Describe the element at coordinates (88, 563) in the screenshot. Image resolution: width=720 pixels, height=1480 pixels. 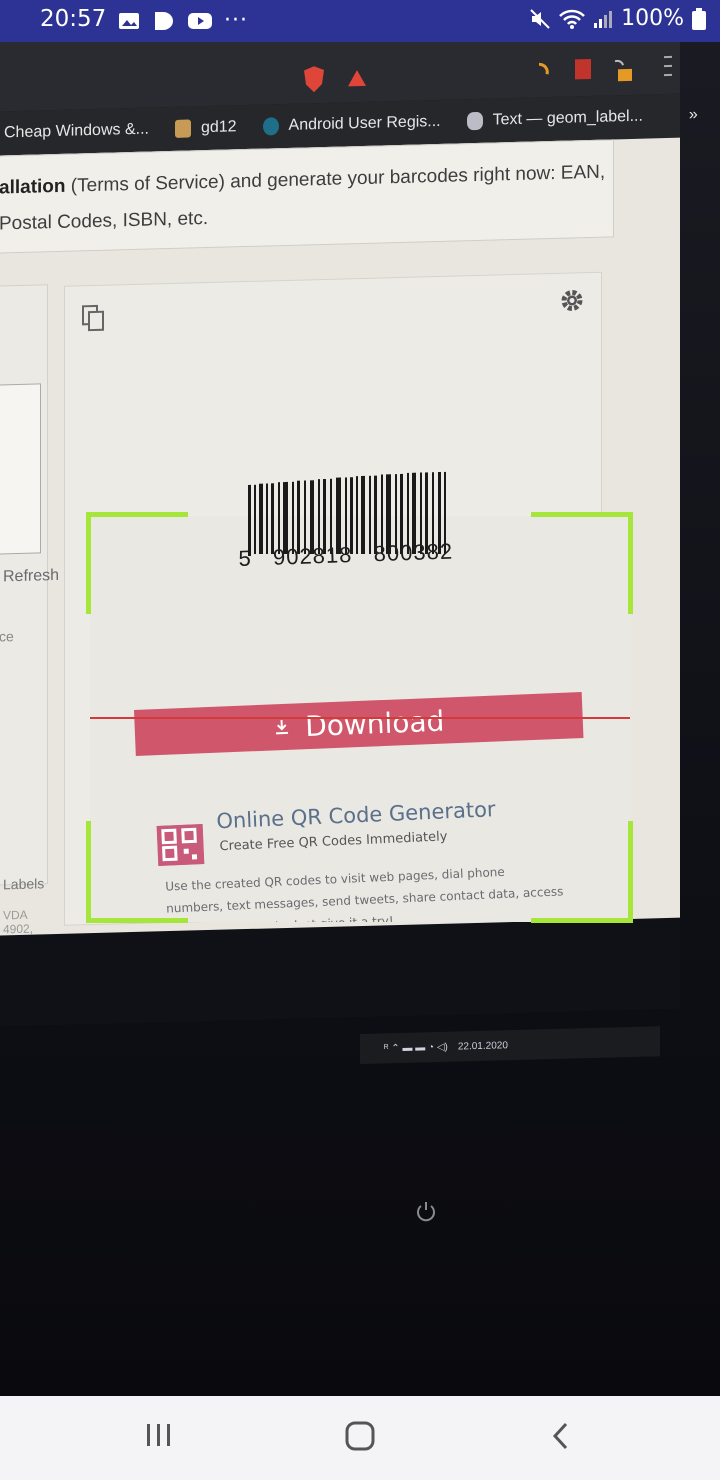
I see `frame-corner-top-left-v` at that location.